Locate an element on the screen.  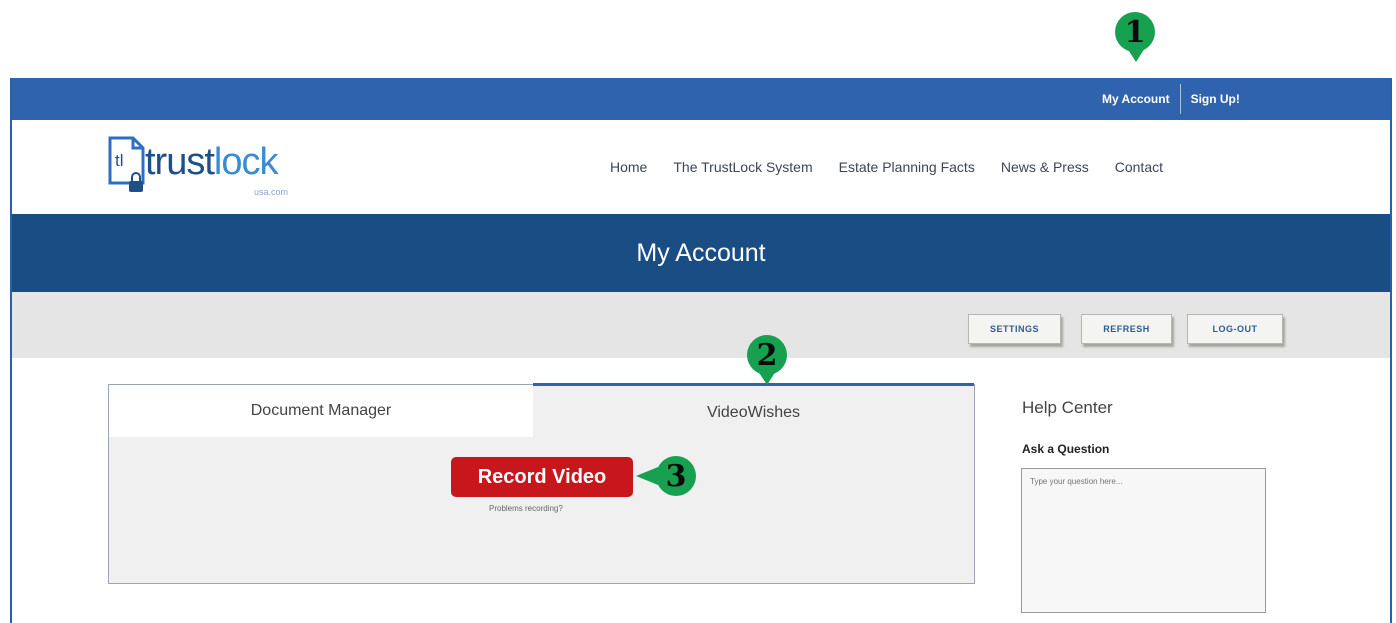
top-utility-bar: My Account Sign Up! is located at coordinates (701, 99).